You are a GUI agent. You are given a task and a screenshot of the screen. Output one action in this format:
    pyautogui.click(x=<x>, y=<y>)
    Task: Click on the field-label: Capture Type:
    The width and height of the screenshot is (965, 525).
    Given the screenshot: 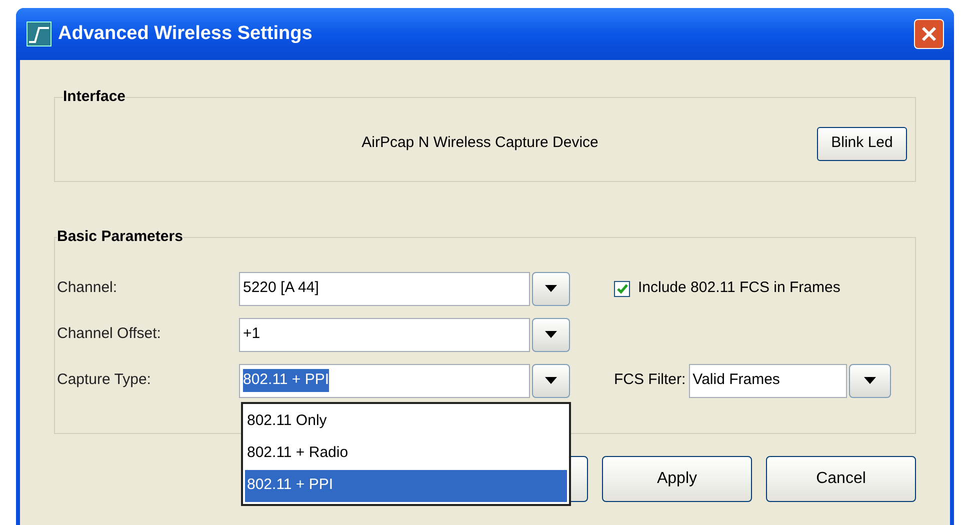 What is the action you would take?
    pyautogui.click(x=104, y=380)
    